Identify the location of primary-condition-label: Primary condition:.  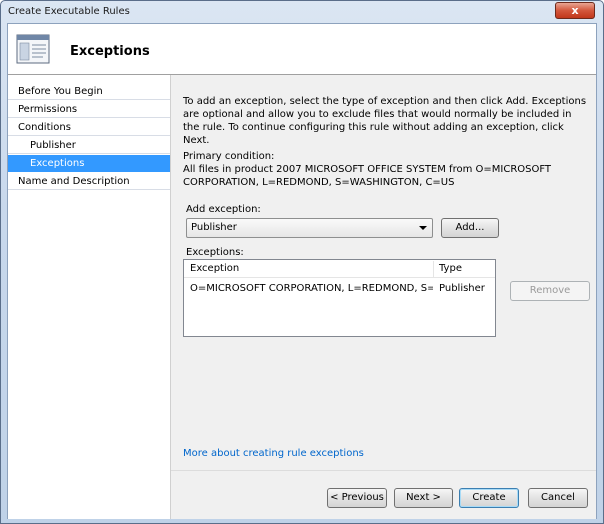
(229, 156).